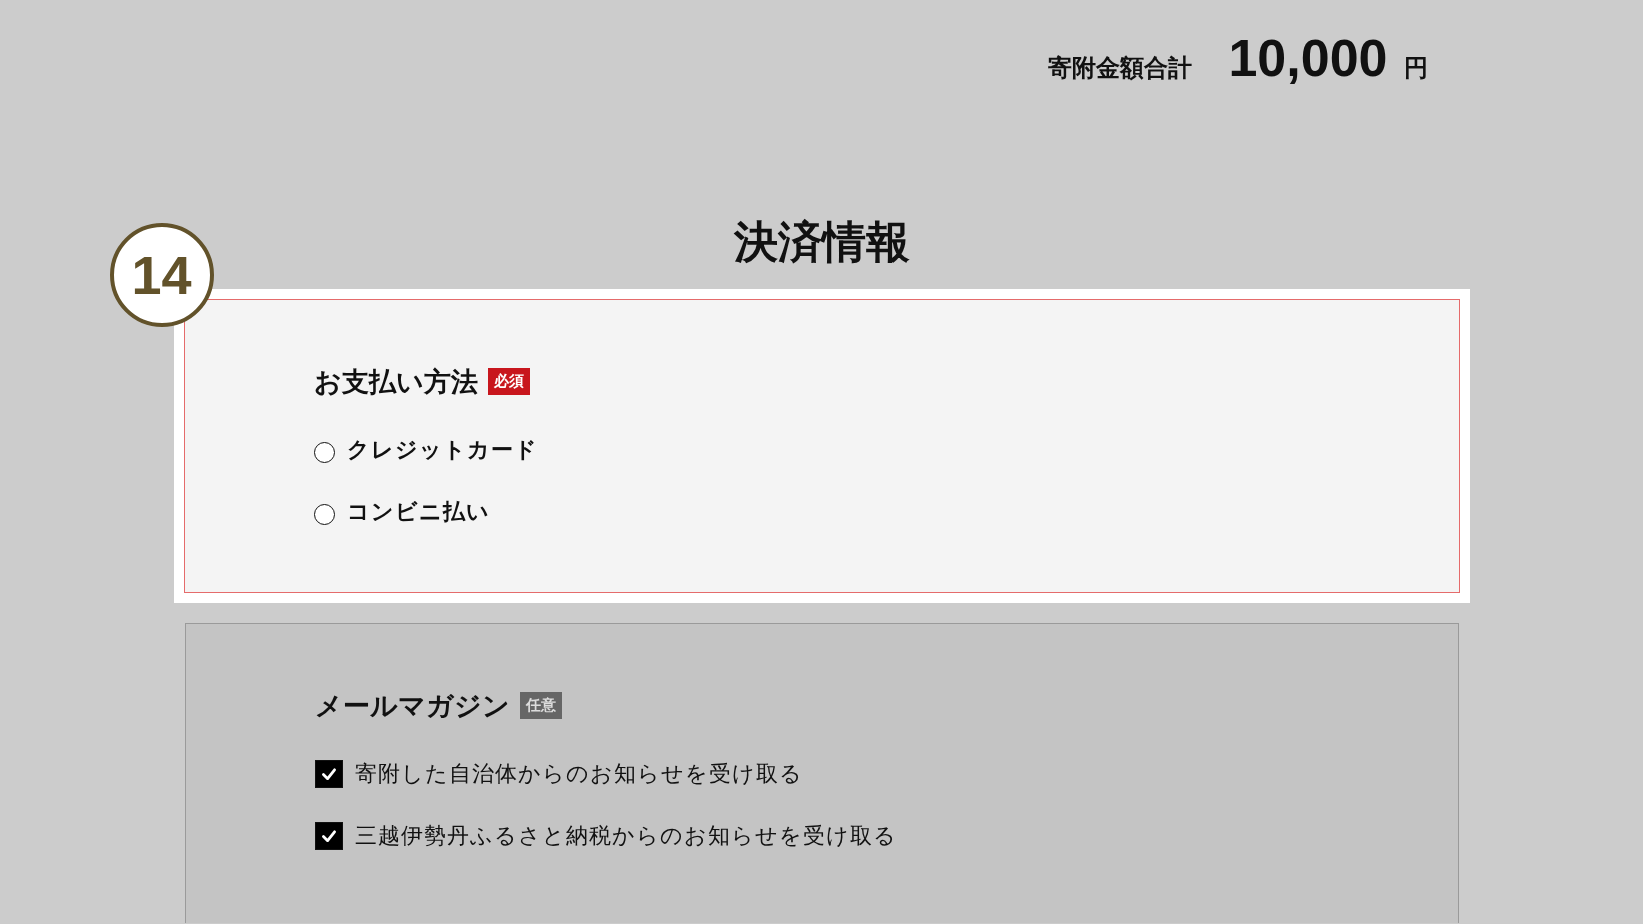  I want to click on total-label: 寄附金額合計, so click(1120, 68).